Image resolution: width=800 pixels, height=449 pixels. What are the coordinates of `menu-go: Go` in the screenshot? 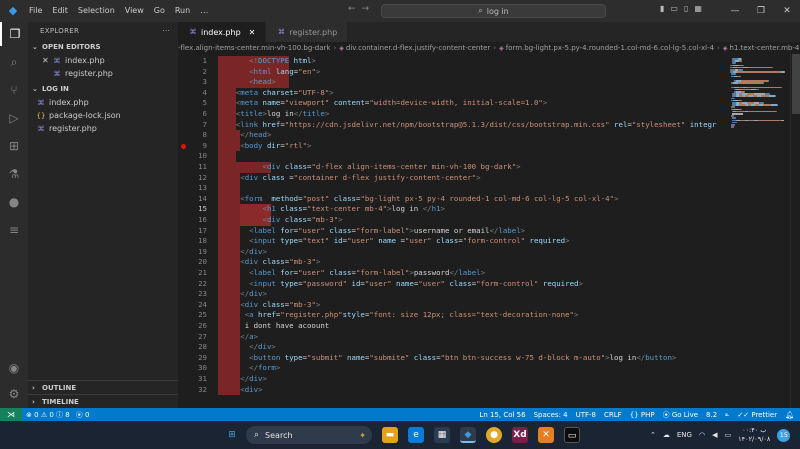 It's located at (159, 11).